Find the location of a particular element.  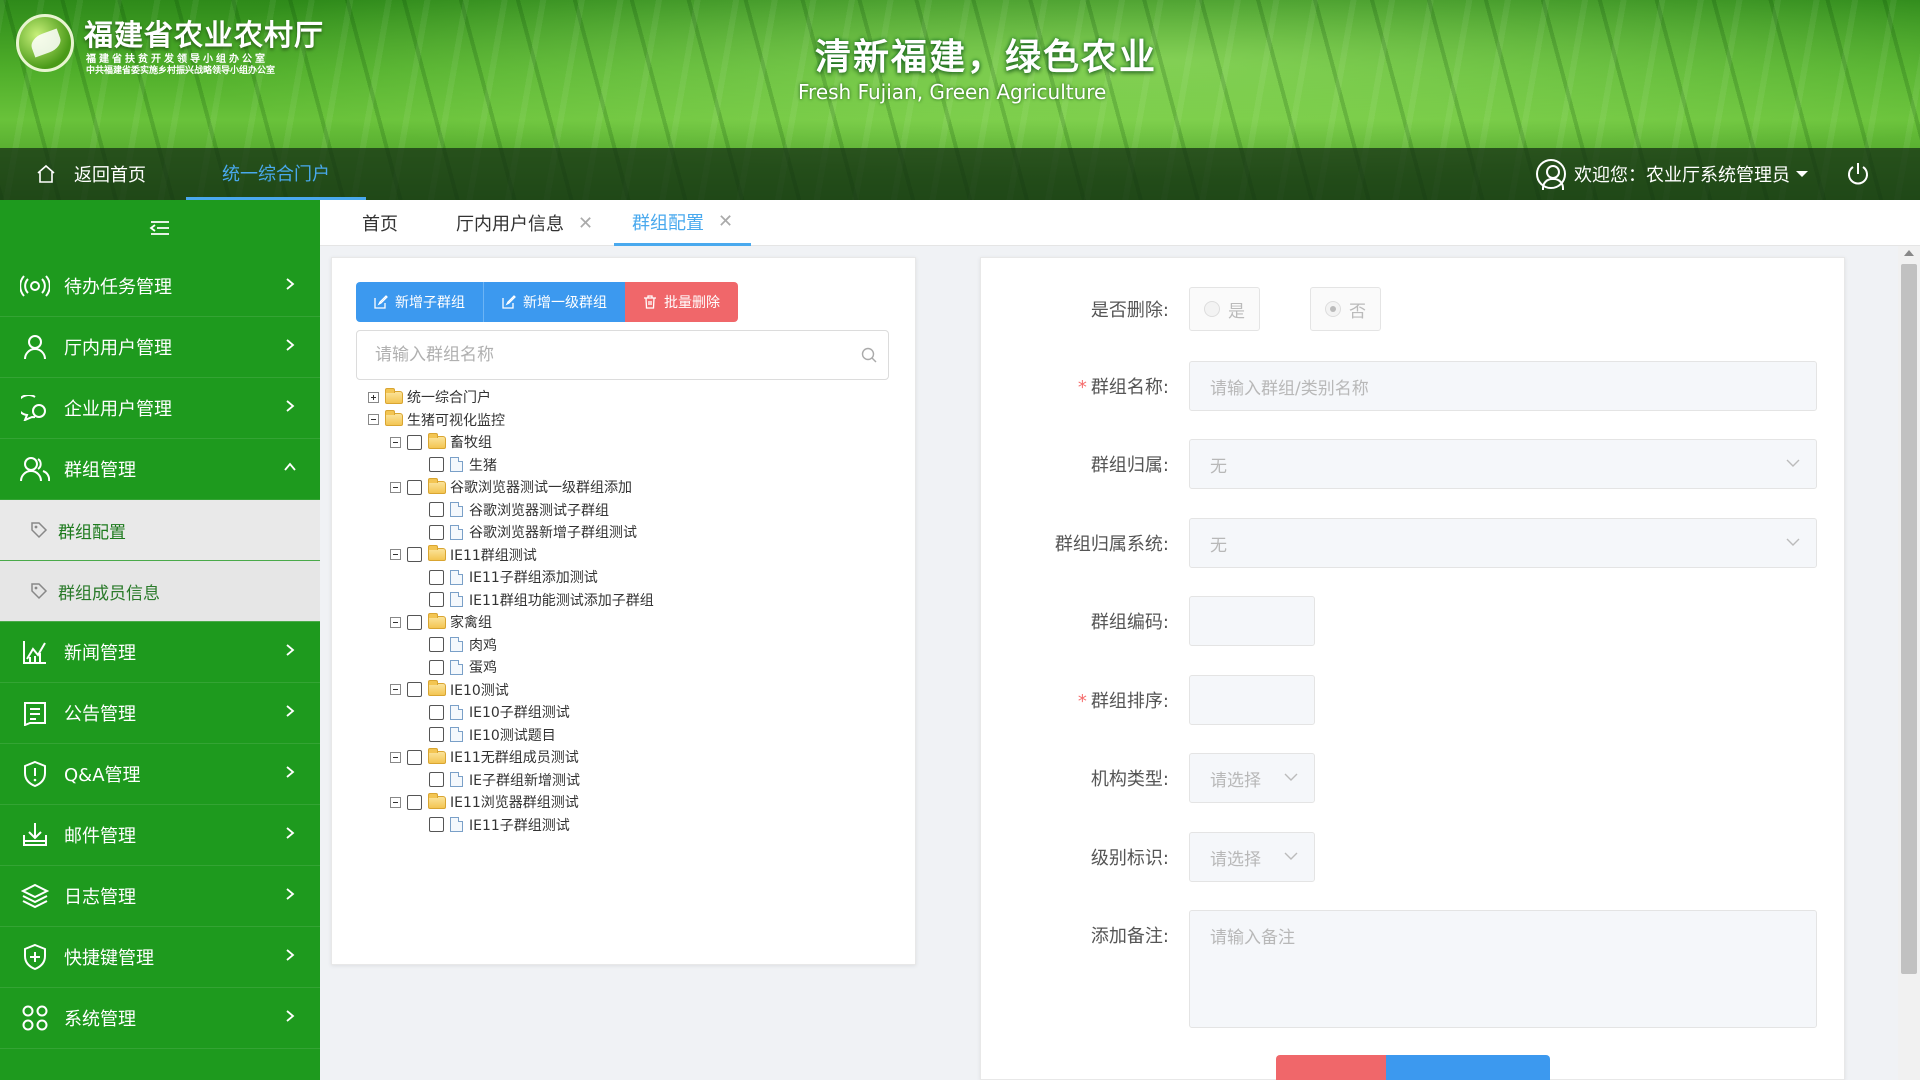

sidebar-item-mail: 邮件管理 is located at coordinates (160, 835).